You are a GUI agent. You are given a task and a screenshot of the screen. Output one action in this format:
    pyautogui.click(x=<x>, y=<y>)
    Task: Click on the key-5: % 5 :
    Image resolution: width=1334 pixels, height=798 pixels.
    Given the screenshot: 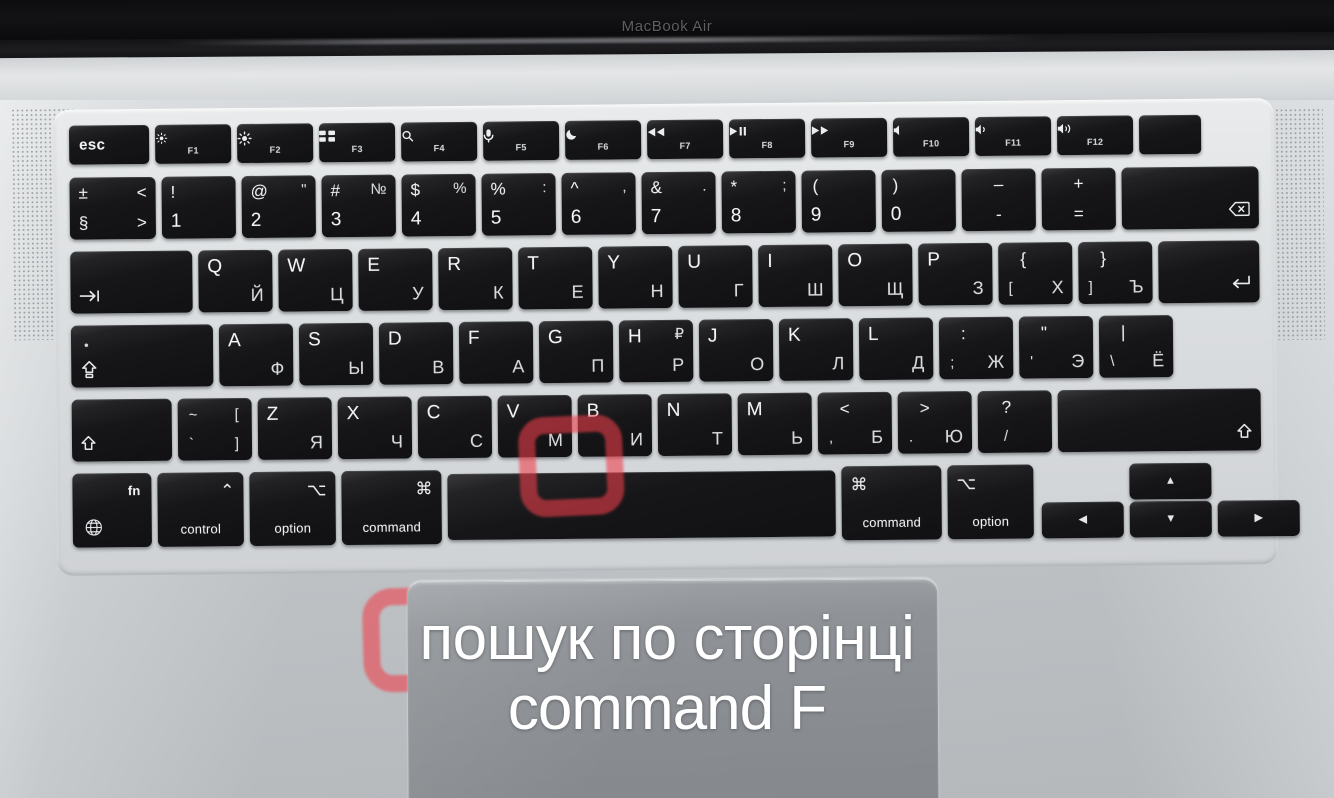 What is the action you would take?
    pyautogui.click(x=519, y=204)
    